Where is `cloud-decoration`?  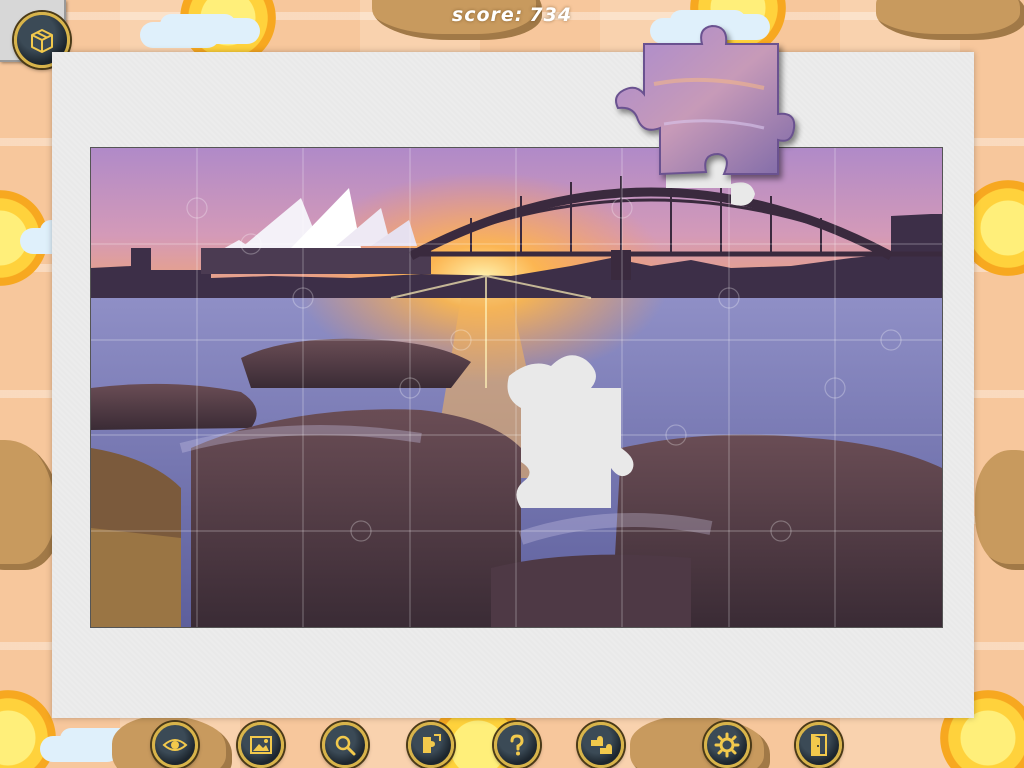
cloud-decoration is located at coordinates (80, 749).